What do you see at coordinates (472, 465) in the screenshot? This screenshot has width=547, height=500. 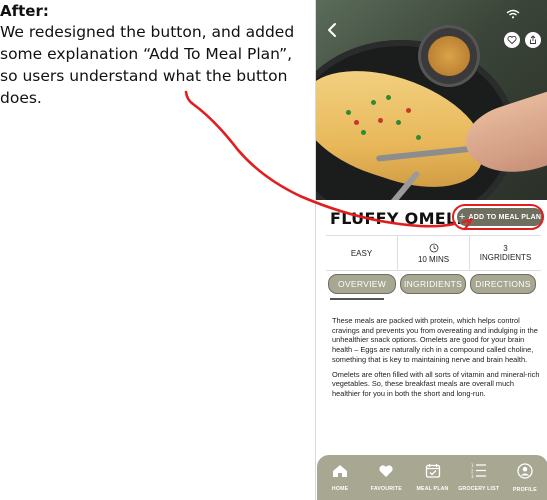 I see `svg-text: 1` at bounding box center [472, 465].